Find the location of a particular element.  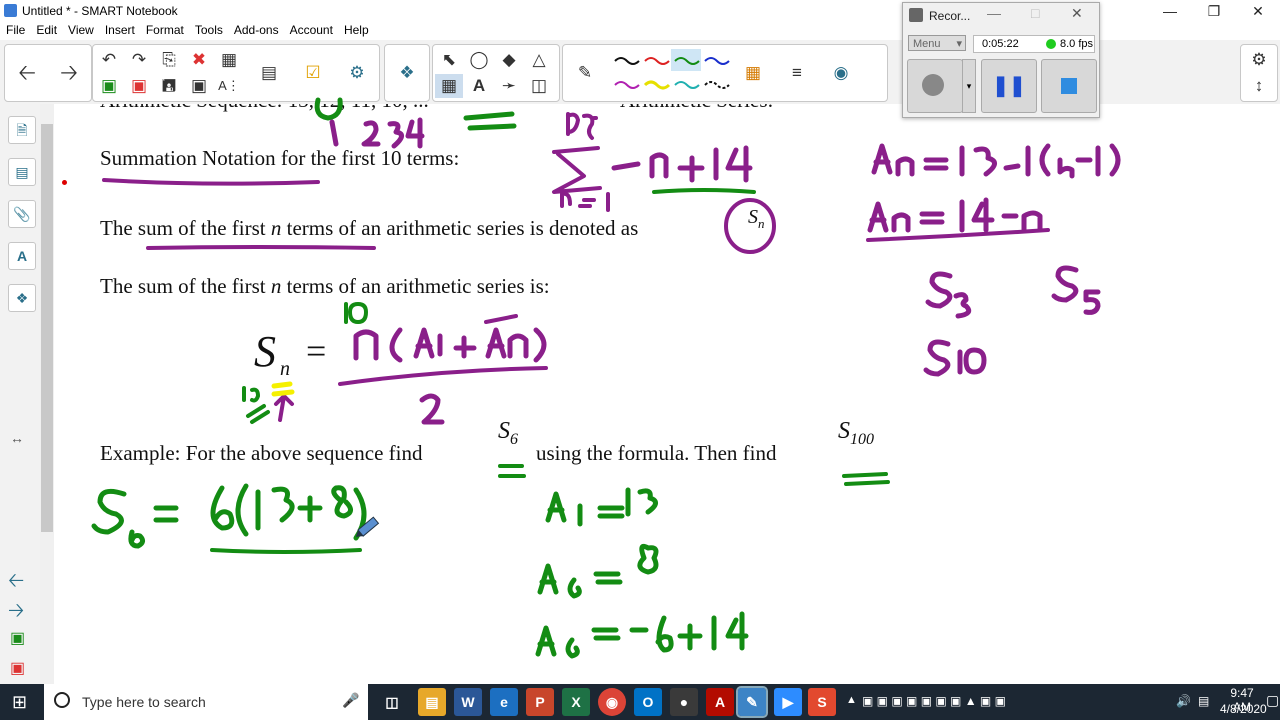

redo-icon: ↷ is located at coordinates (139, 60).